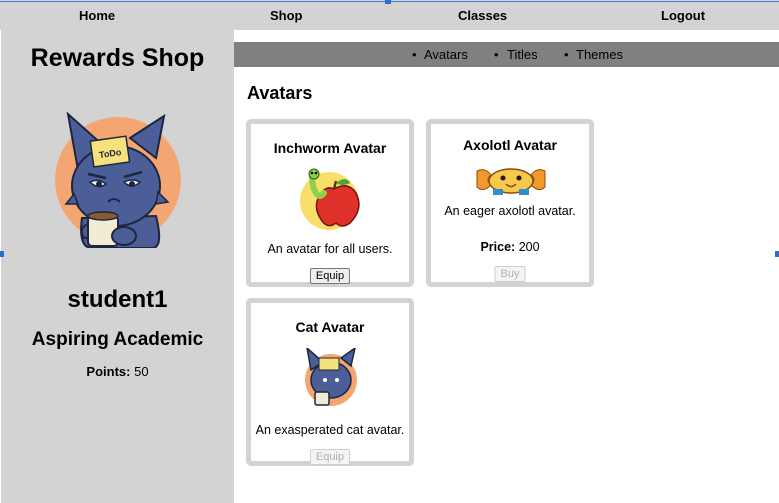 This screenshot has height=503, width=779. Describe the element at coordinates (117, 339) in the screenshot. I see `user-rank-title: Aspiring Academic` at that location.